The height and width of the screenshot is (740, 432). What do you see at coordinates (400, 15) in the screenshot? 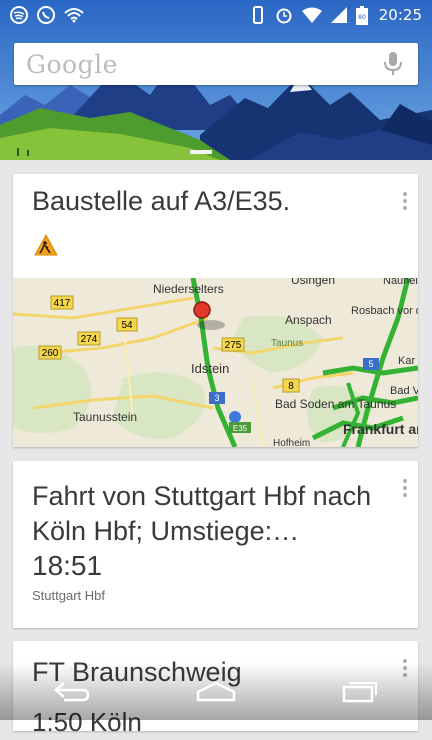
I see `clock: 20:25` at bounding box center [400, 15].